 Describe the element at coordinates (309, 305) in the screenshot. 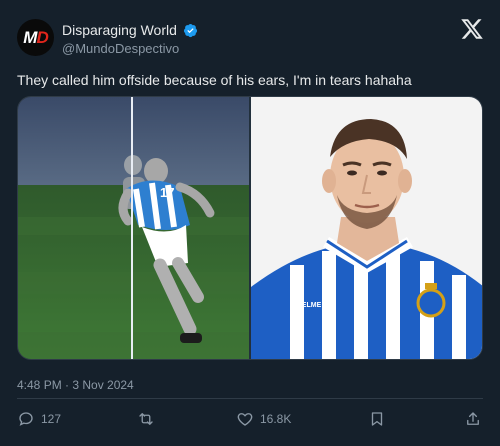

I see `sponsor-logo: KELME` at that location.